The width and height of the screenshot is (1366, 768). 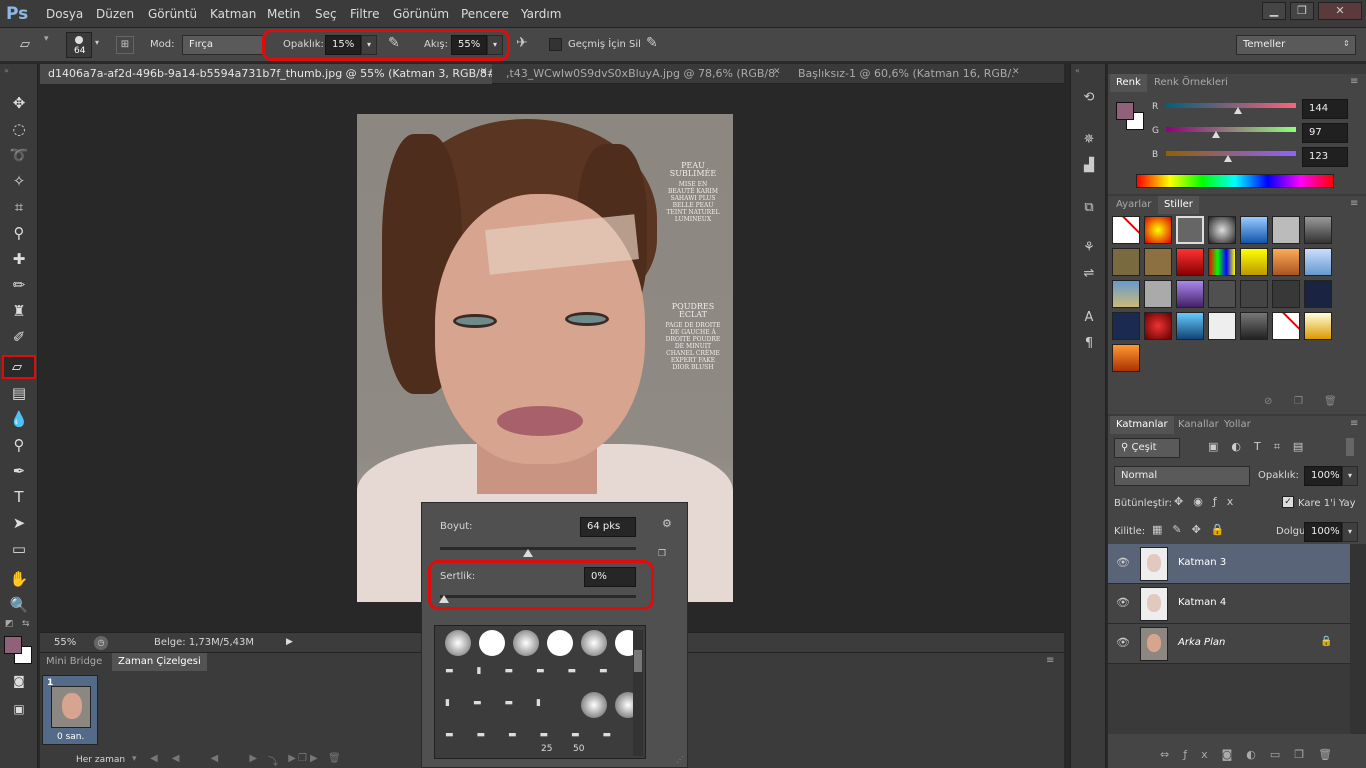 I want to click on layer-filter-select: ⚲ Çeşit, so click(x=1147, y=448).